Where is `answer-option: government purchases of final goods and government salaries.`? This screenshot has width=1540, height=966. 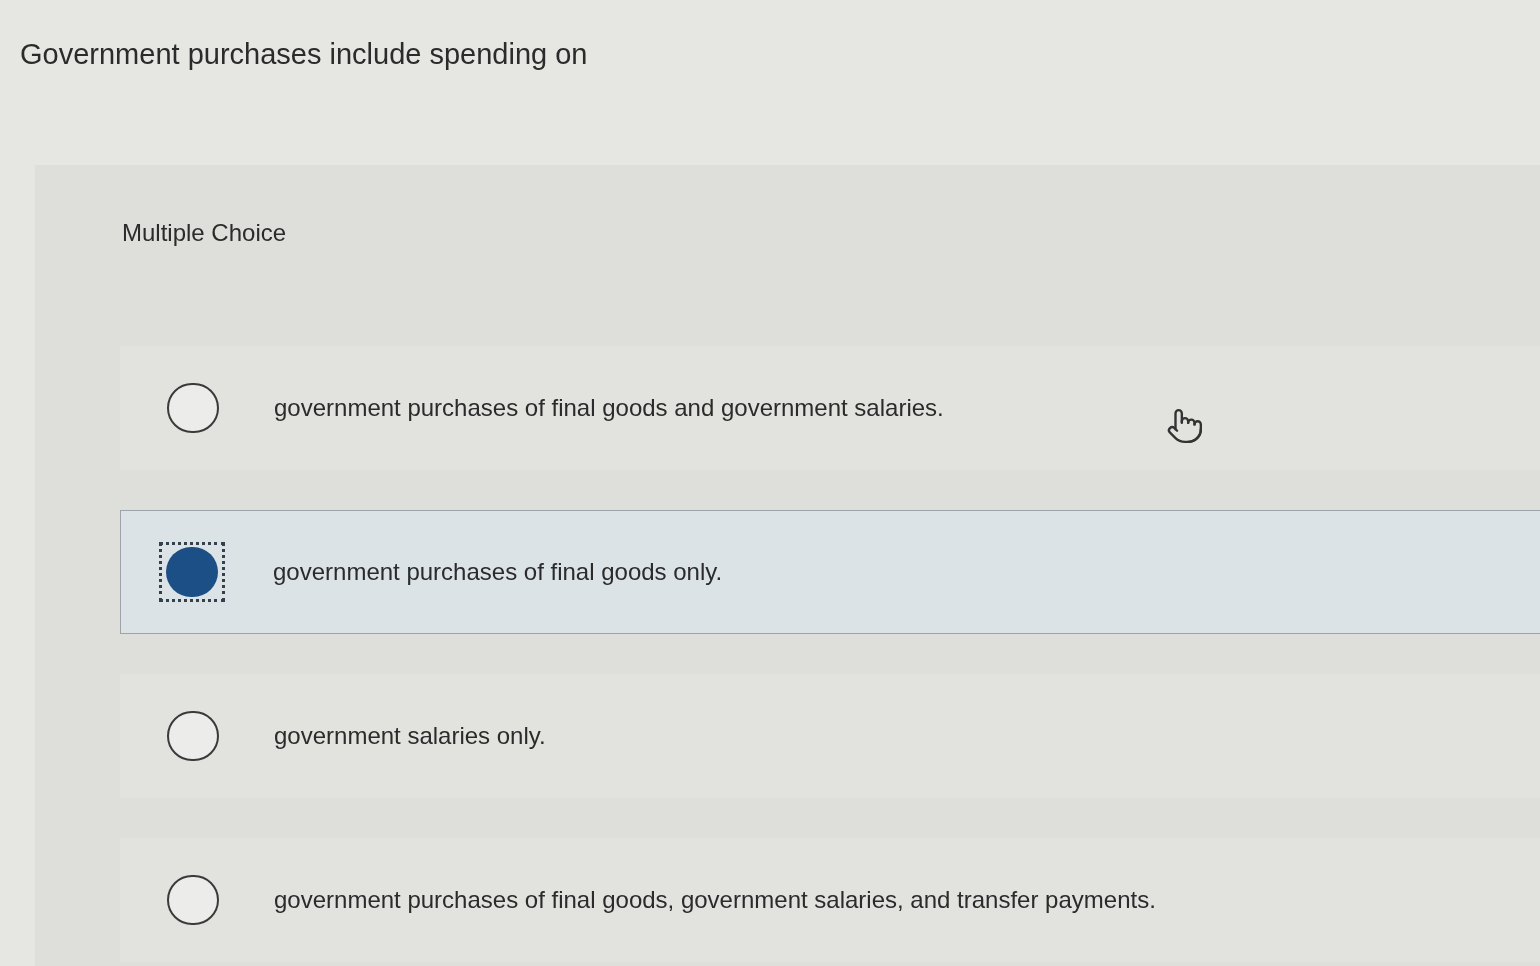
answer-option: government purchases of final goods and government salaries. is located at coordinates (830, 408).